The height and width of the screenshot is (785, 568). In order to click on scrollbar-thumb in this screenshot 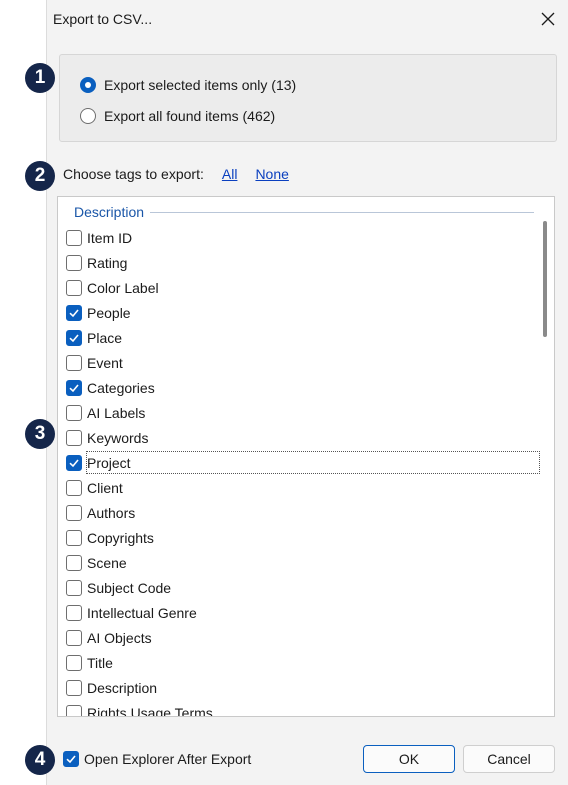, I will do `click(545, 279)`.